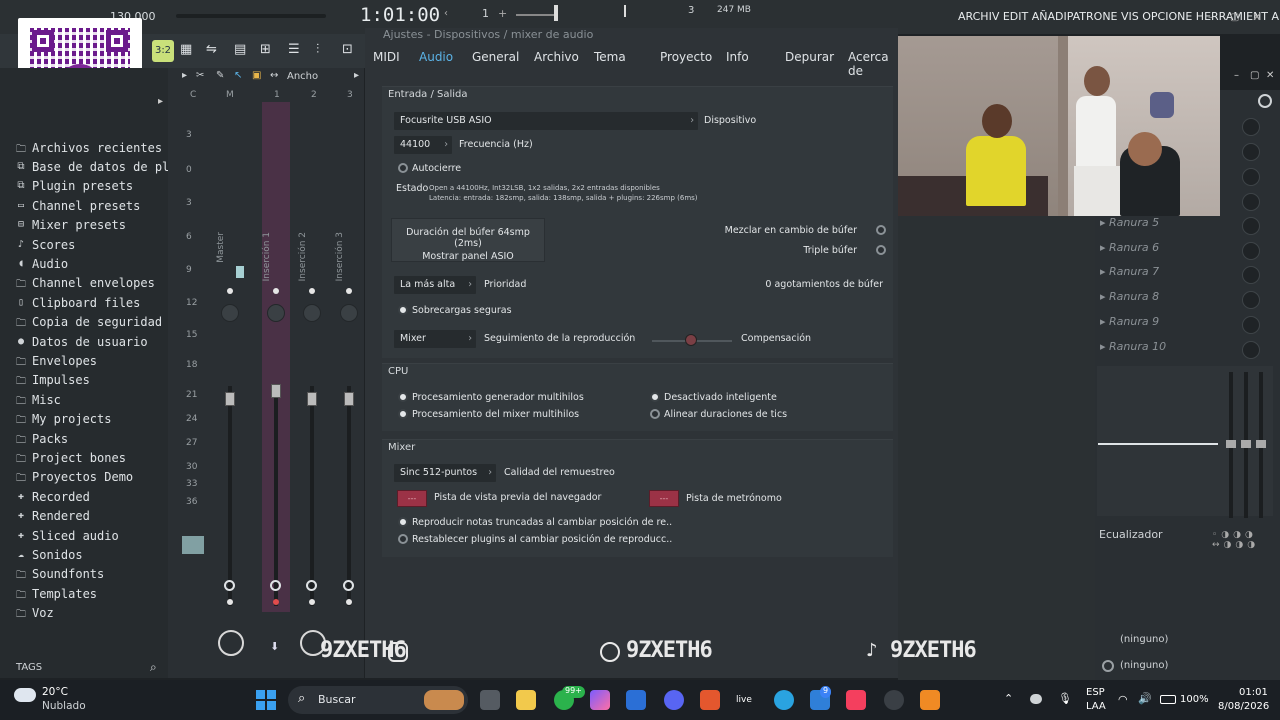 The height and width of the screenshot is (720, 1280). Describe the element at coordinates (423, 145) in the screenshot. I see `frequency-dropdown: 44100` at that location.